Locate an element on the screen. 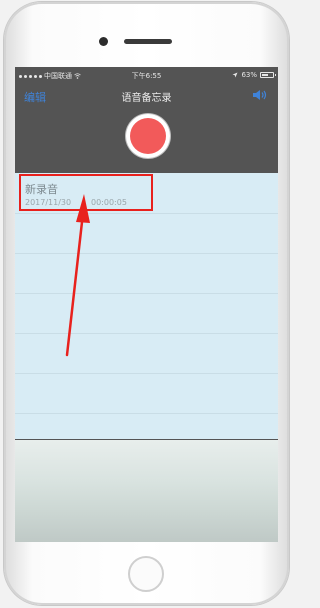  record-button is located at coordinates (148, 136).